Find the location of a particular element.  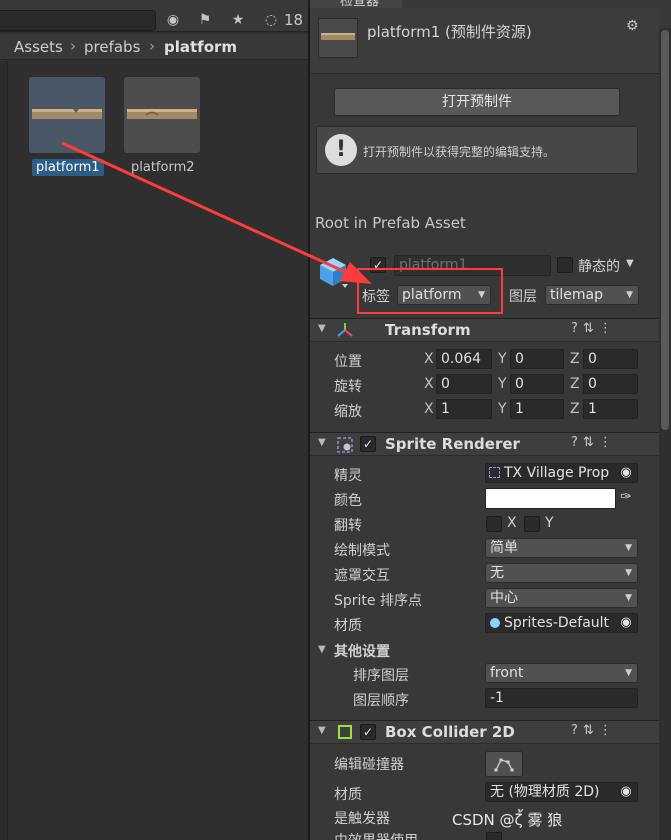

flip-x-checkbox is located at coordinates (494, 524).